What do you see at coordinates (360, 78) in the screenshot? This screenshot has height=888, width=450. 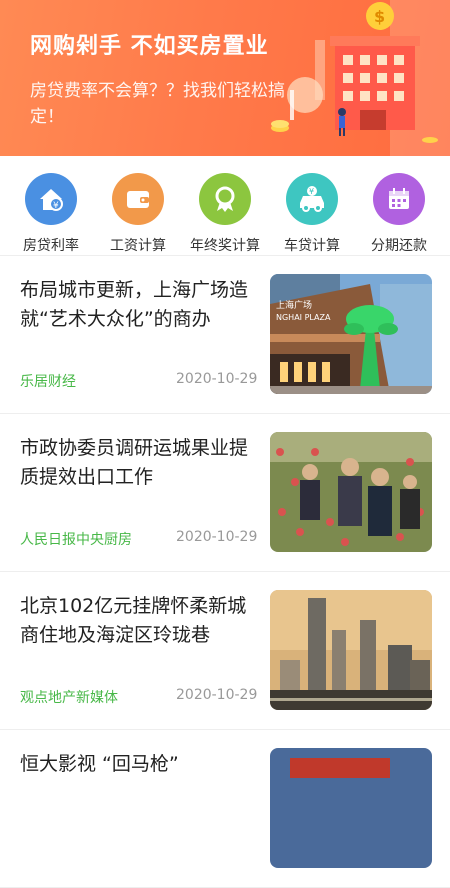 I see `building-illustration: $` at bounding box center [360, 78].